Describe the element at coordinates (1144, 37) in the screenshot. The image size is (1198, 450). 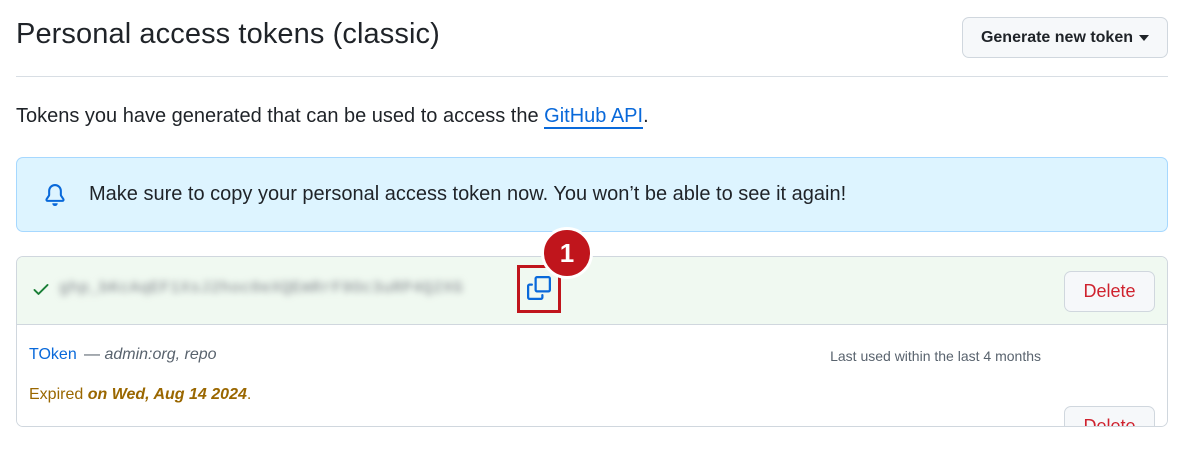
I see `caret-down-icon` at that location.